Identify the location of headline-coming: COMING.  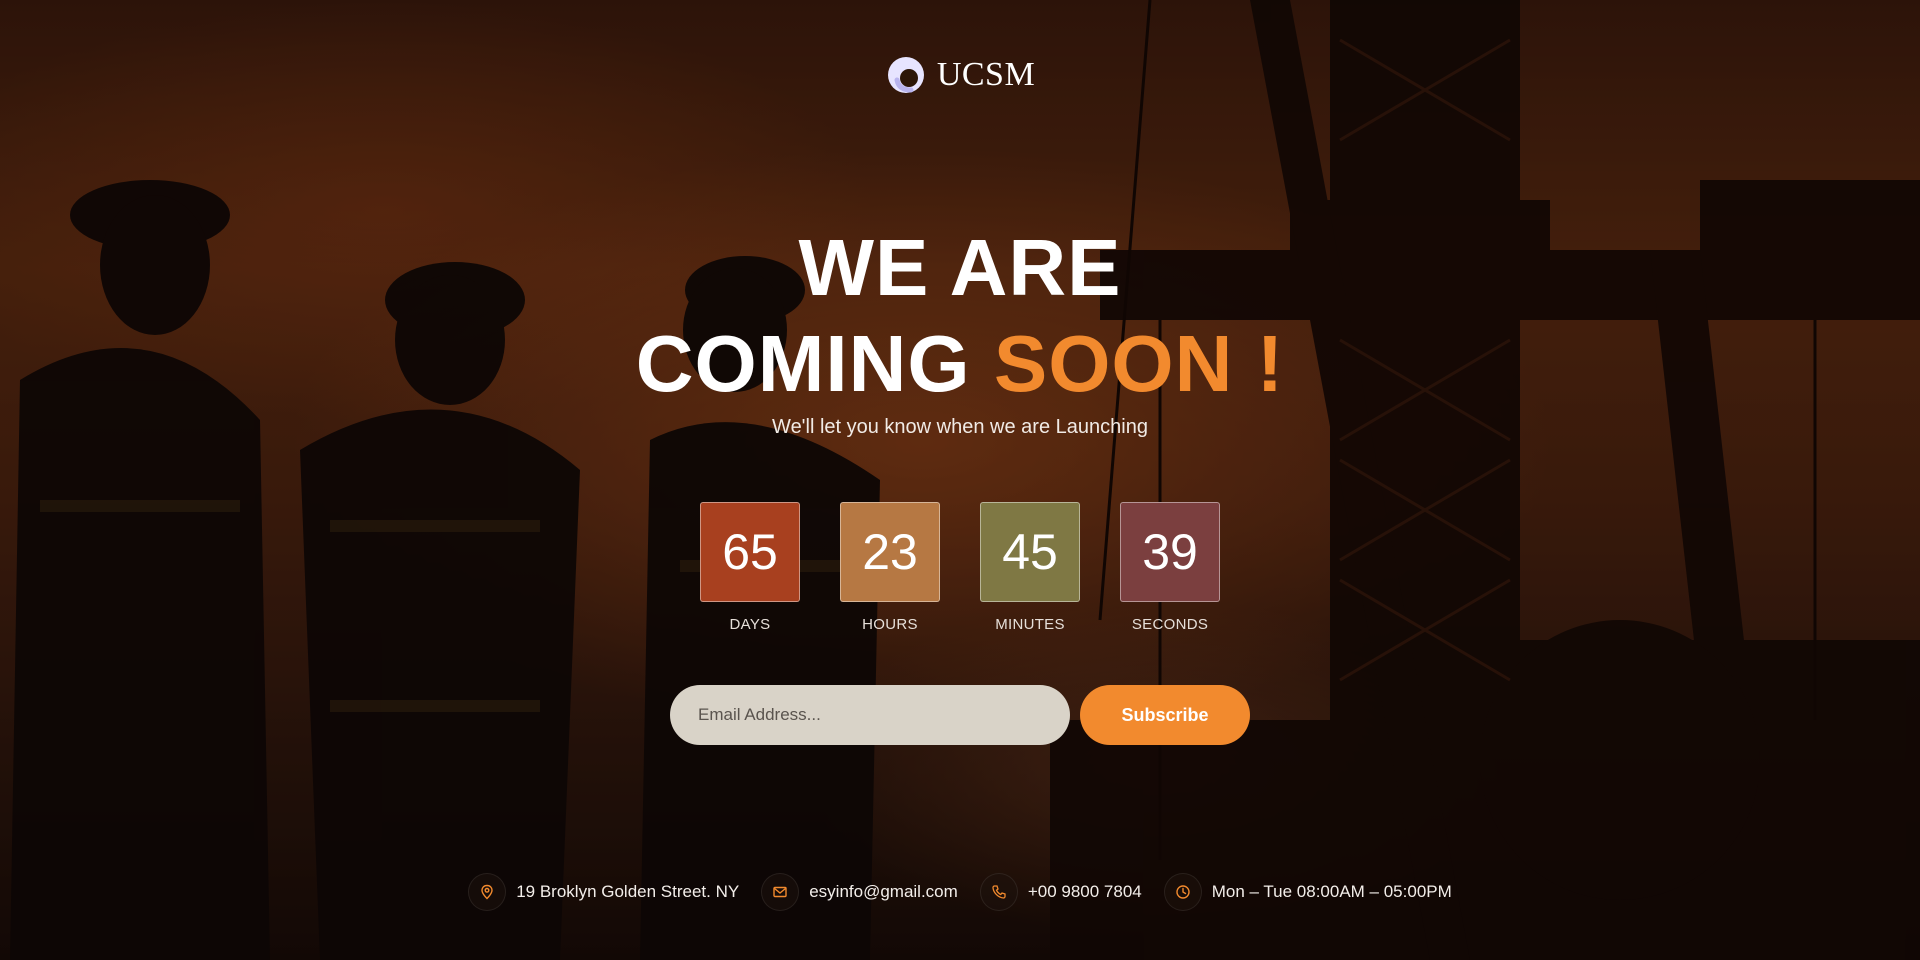
(803, 363).